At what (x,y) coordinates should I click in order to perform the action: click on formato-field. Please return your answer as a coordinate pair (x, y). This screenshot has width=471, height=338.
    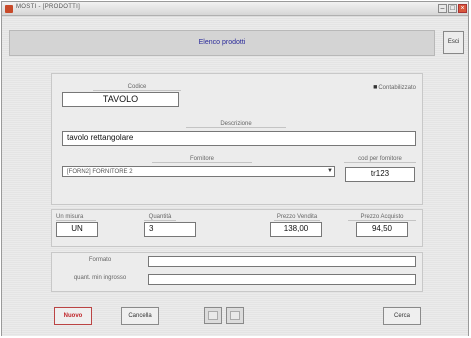
    Looking at the image, I should click on (282, 261).